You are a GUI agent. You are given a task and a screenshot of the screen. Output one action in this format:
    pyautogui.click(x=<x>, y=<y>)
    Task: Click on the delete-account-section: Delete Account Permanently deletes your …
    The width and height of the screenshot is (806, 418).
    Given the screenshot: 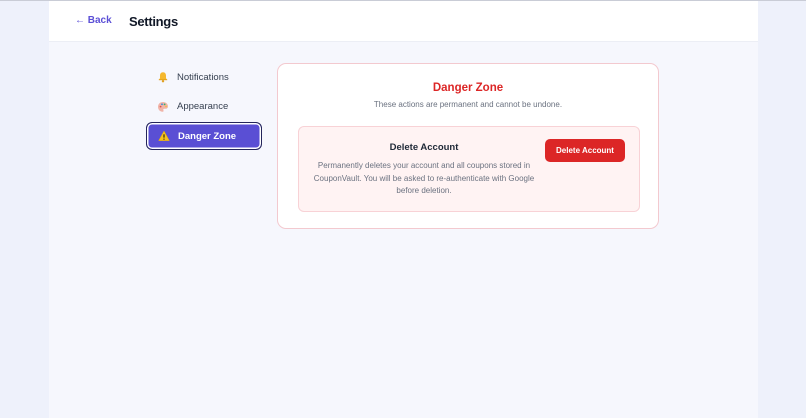 What is the action you would take?
    pyautogui.click(x=469, y=169)
    